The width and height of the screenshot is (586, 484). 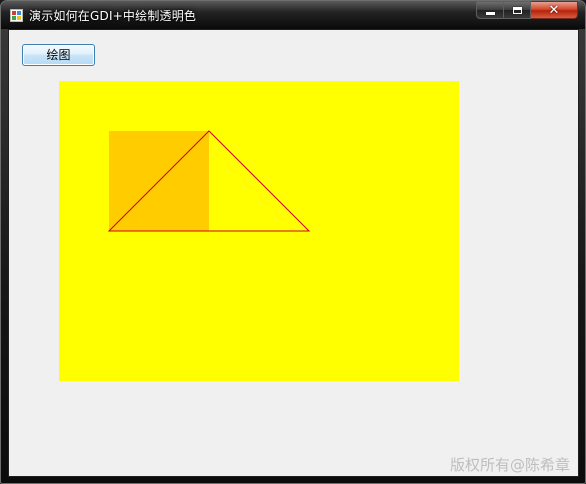 I want to click on window-title: 演示如何在GDI+中绘制透明色, so click(x=113, y=16).